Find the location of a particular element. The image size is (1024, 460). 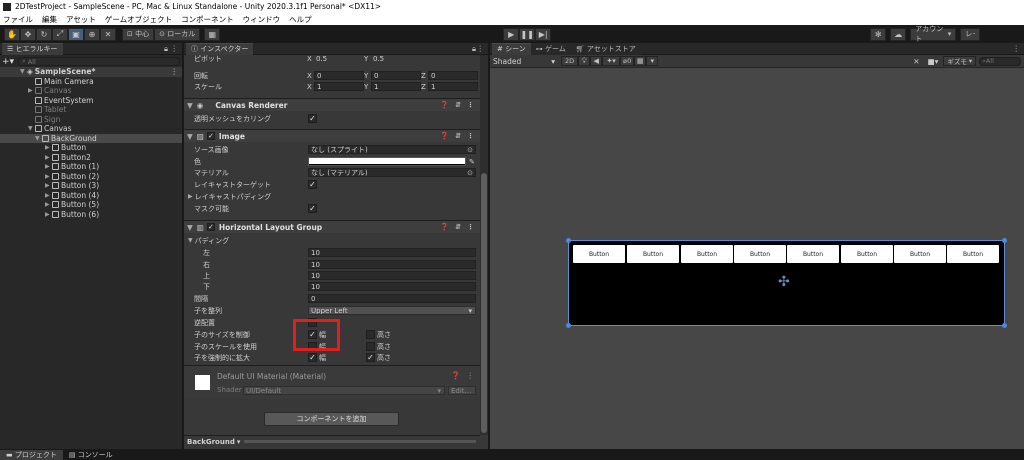

rotation-y-field: 0 is located at coordinates (396, 75).